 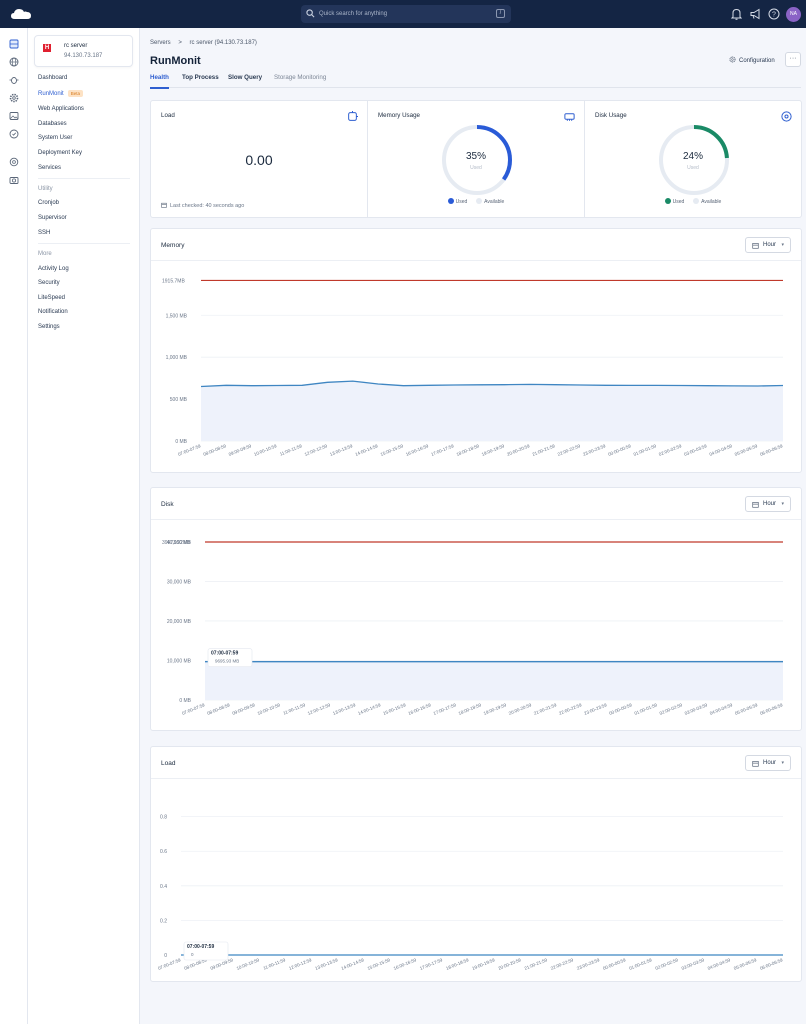 I want to click on y-tick-label: 0, so click(x=165, y=956).